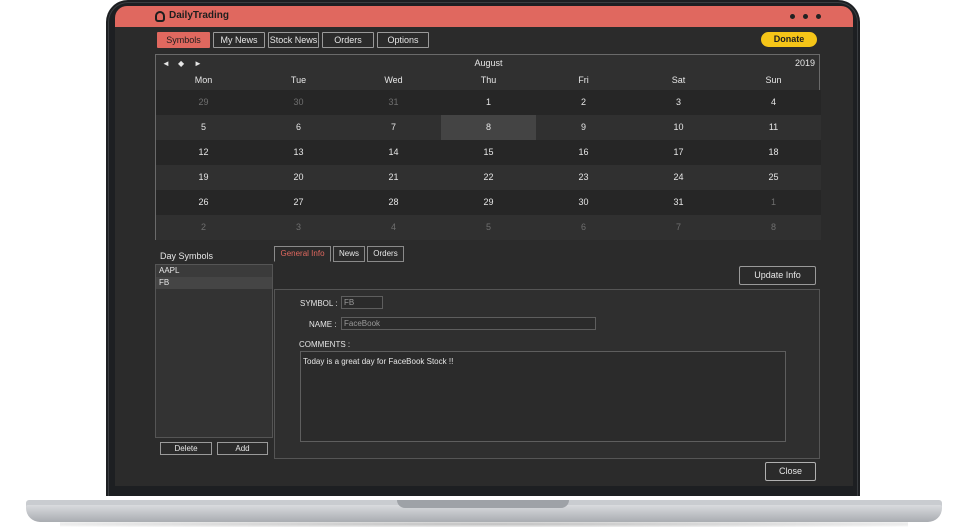 Image resolution: width=967 pixels, height=529 pixels. Describe the element at coordinates (203, 152) in the screenshot. I see `calendar-day: 12` at that location.